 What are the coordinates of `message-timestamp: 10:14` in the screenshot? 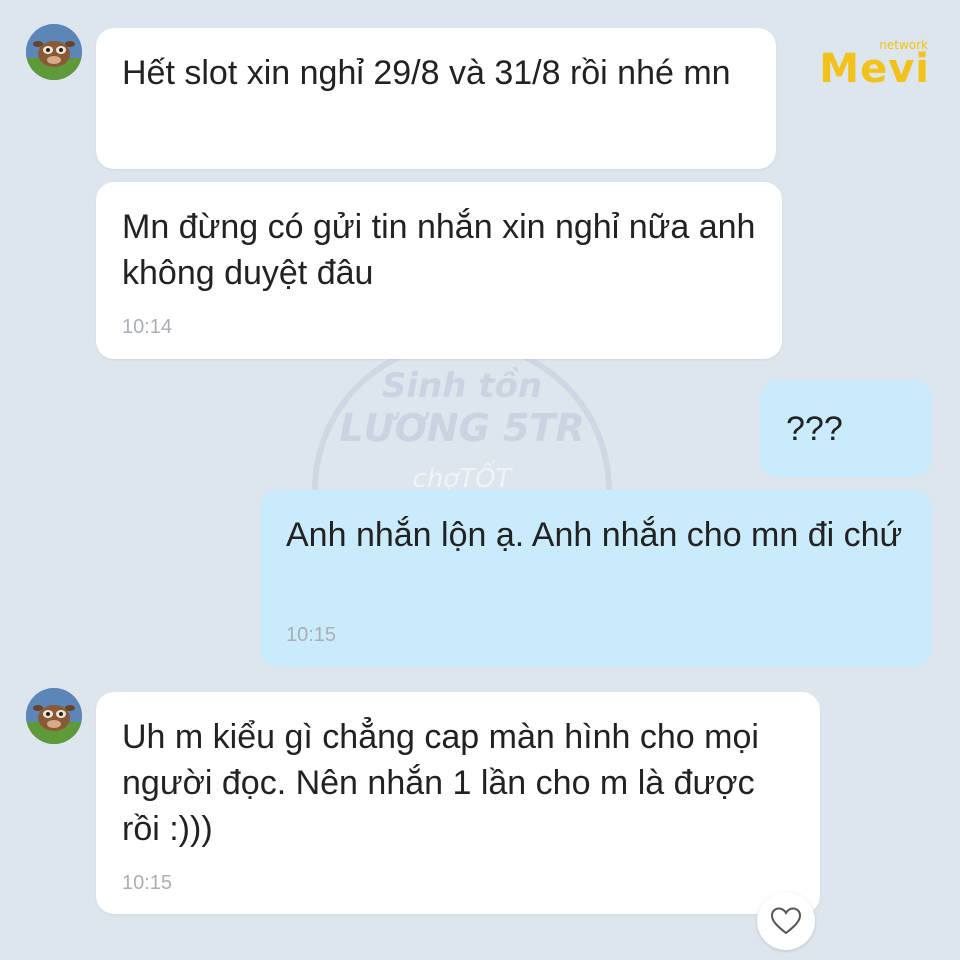 It's located at (147, 327).